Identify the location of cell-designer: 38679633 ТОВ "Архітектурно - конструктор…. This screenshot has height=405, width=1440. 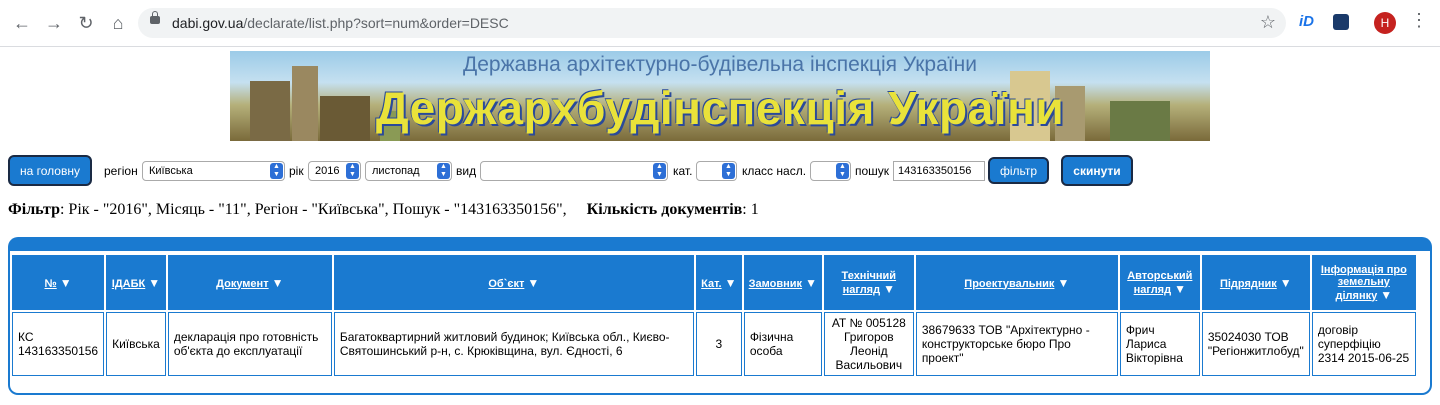
(1016, 344).